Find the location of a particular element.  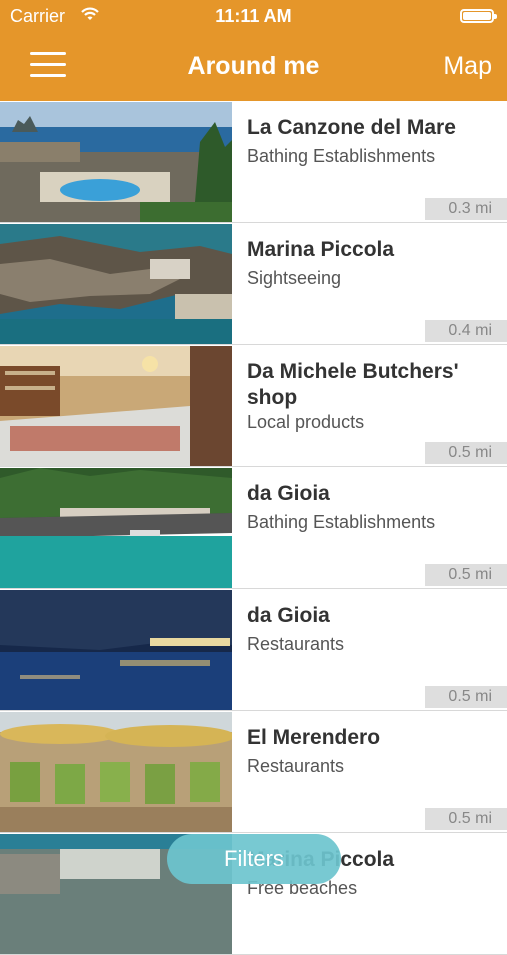

place-name: Da Michele Butchers' shop is located at coordinates (353, 384).